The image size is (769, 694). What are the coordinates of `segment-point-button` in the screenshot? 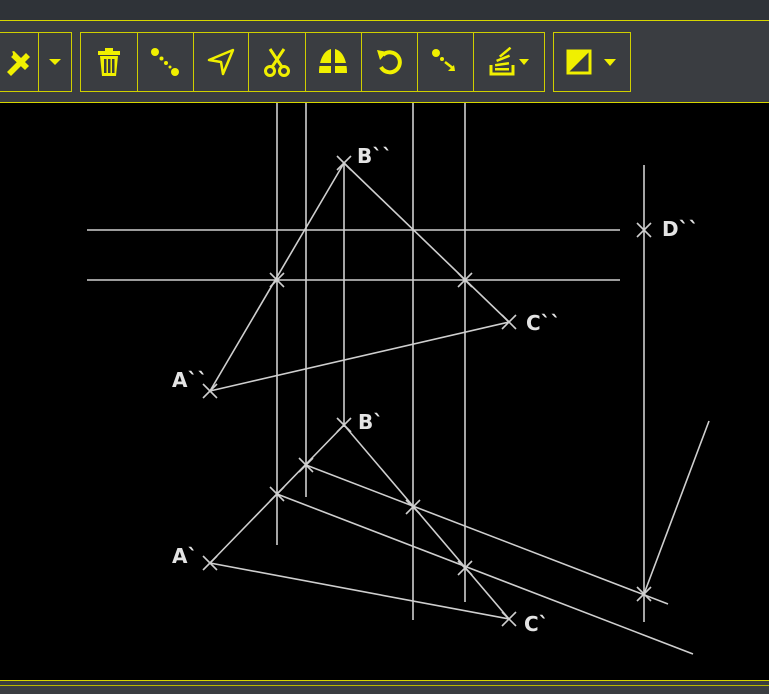 It's located at (446, 62).